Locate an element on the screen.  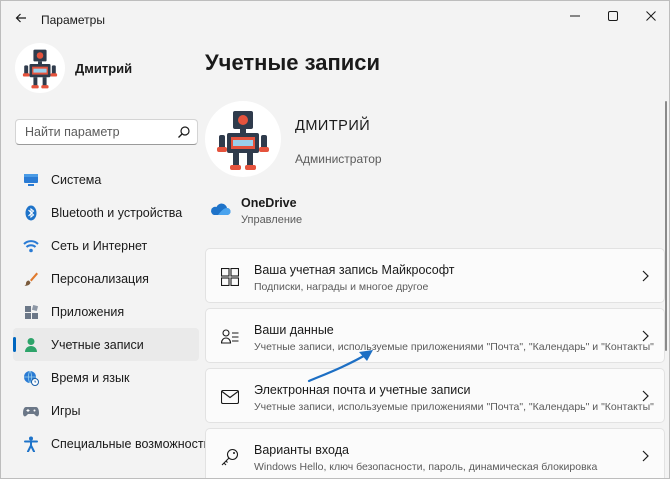
search-placeholder: Найти параметр is located at coordinates (72, 132).